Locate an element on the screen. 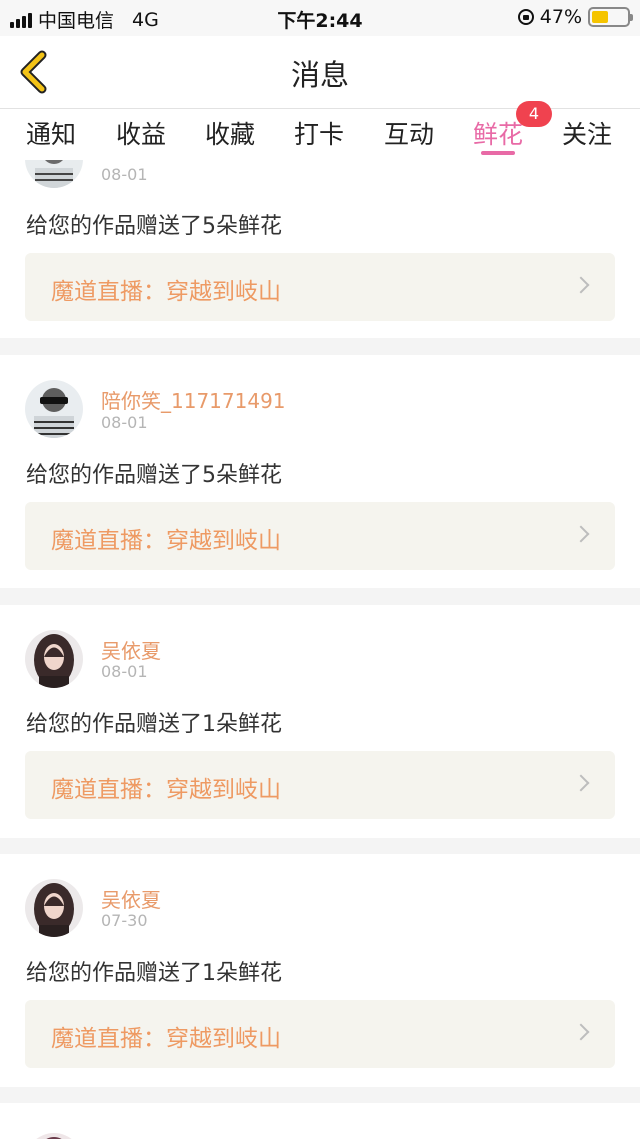 The image size is (640, 1139). active-tab-indicator is located at coordinates (498, 153).